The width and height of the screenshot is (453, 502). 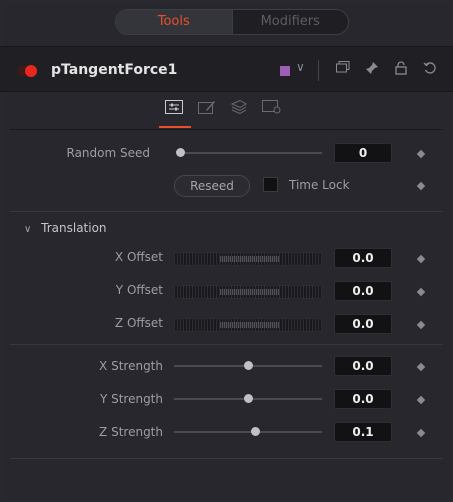 I want to click on x-strength-field: 0.0, so click(x=363, y=366).